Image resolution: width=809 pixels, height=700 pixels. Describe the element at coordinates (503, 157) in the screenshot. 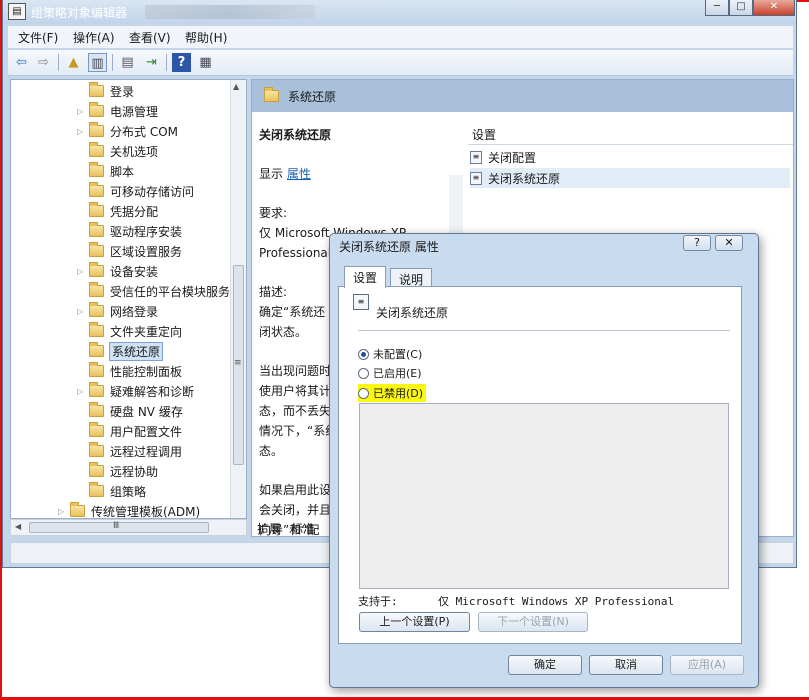

I see `setting-row: ≡ 关闭配置` at that location.